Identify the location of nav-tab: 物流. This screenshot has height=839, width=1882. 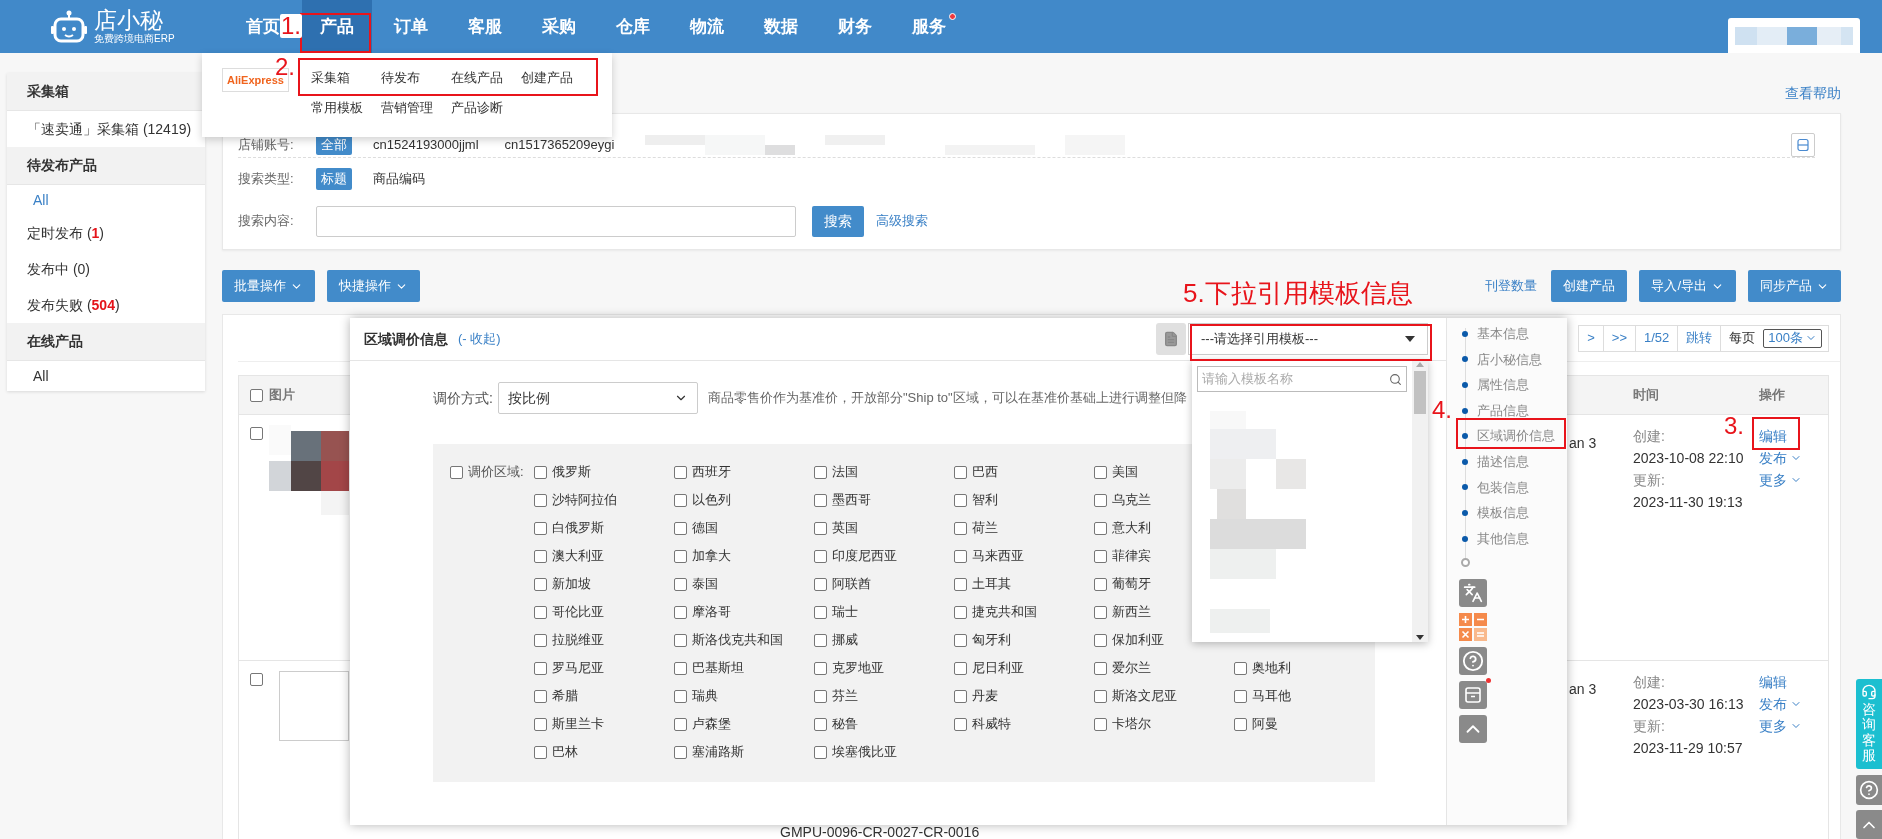
(707, 26).